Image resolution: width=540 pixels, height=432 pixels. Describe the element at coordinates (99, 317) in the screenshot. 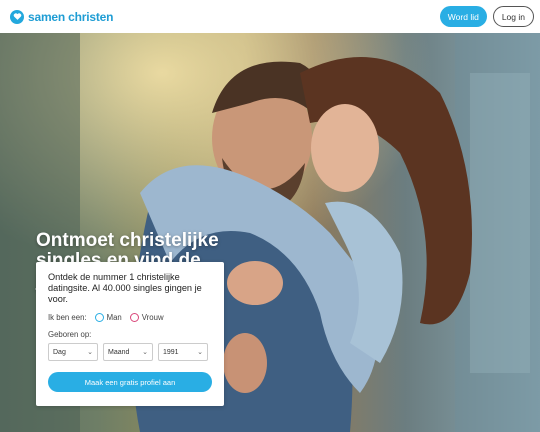

I see `radio-man` at that location.